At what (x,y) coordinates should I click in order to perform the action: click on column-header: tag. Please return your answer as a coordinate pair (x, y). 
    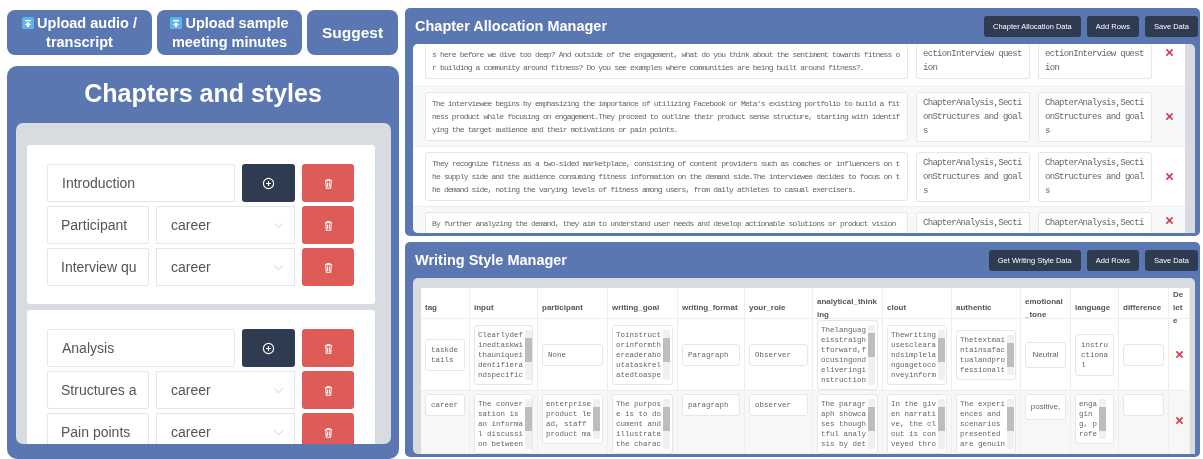
    Looking at the image, I should click on (445, 307).